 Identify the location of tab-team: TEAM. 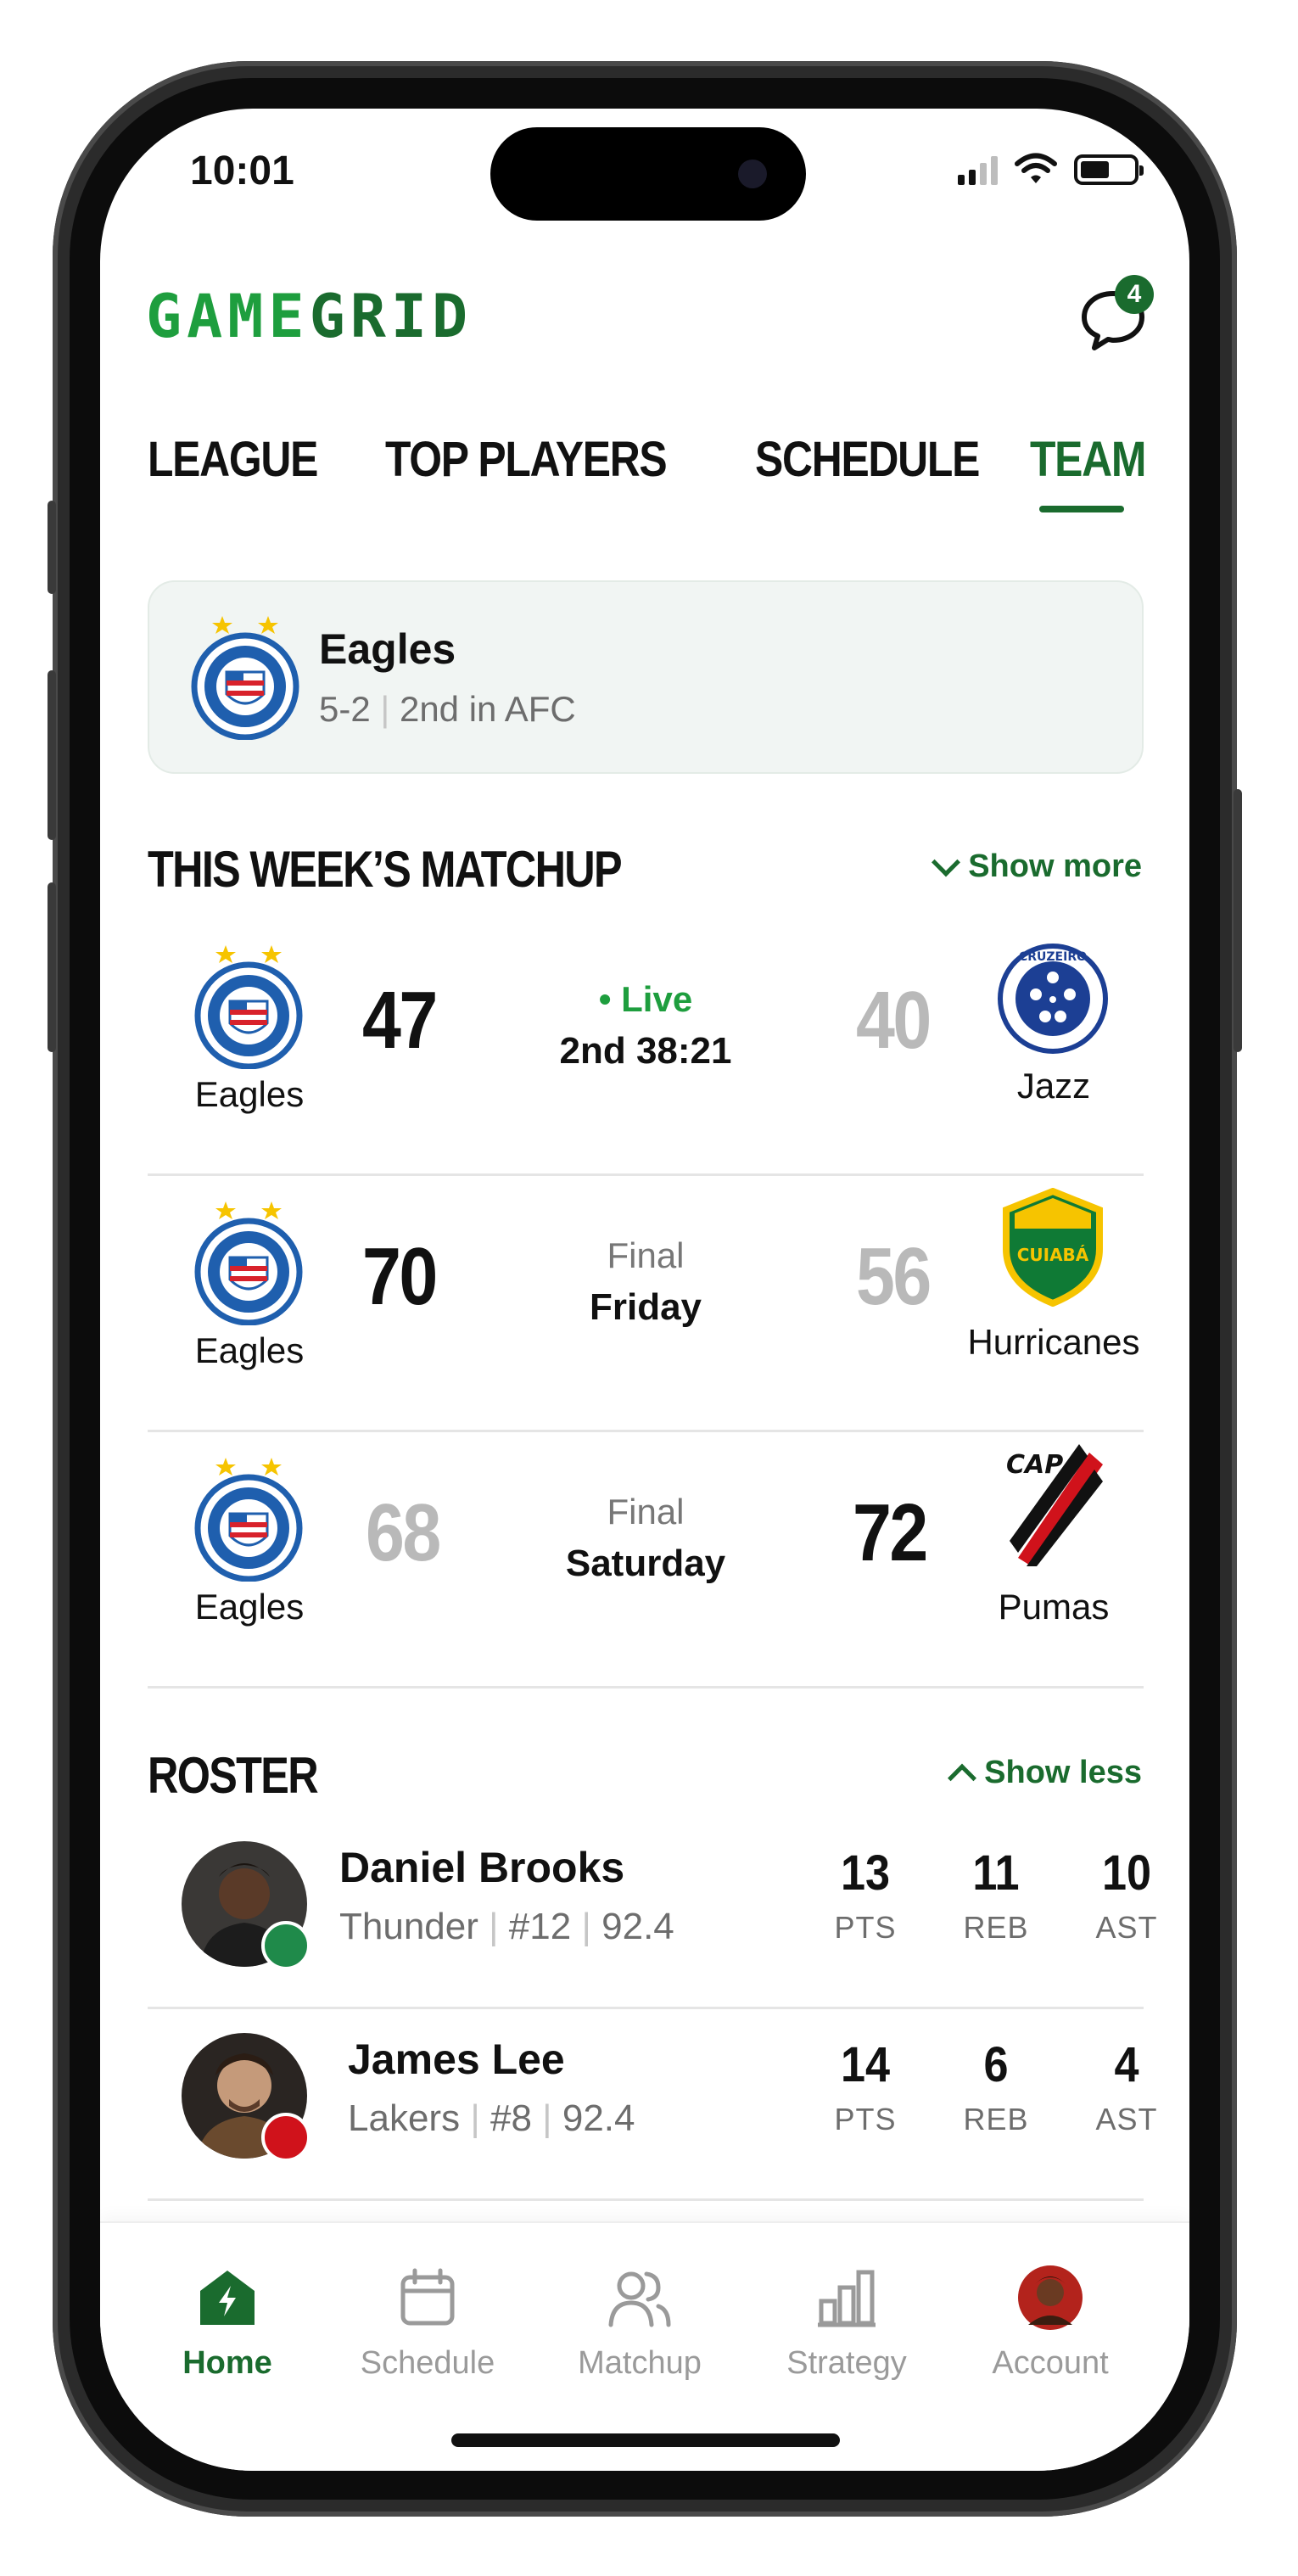
(1088, 459).